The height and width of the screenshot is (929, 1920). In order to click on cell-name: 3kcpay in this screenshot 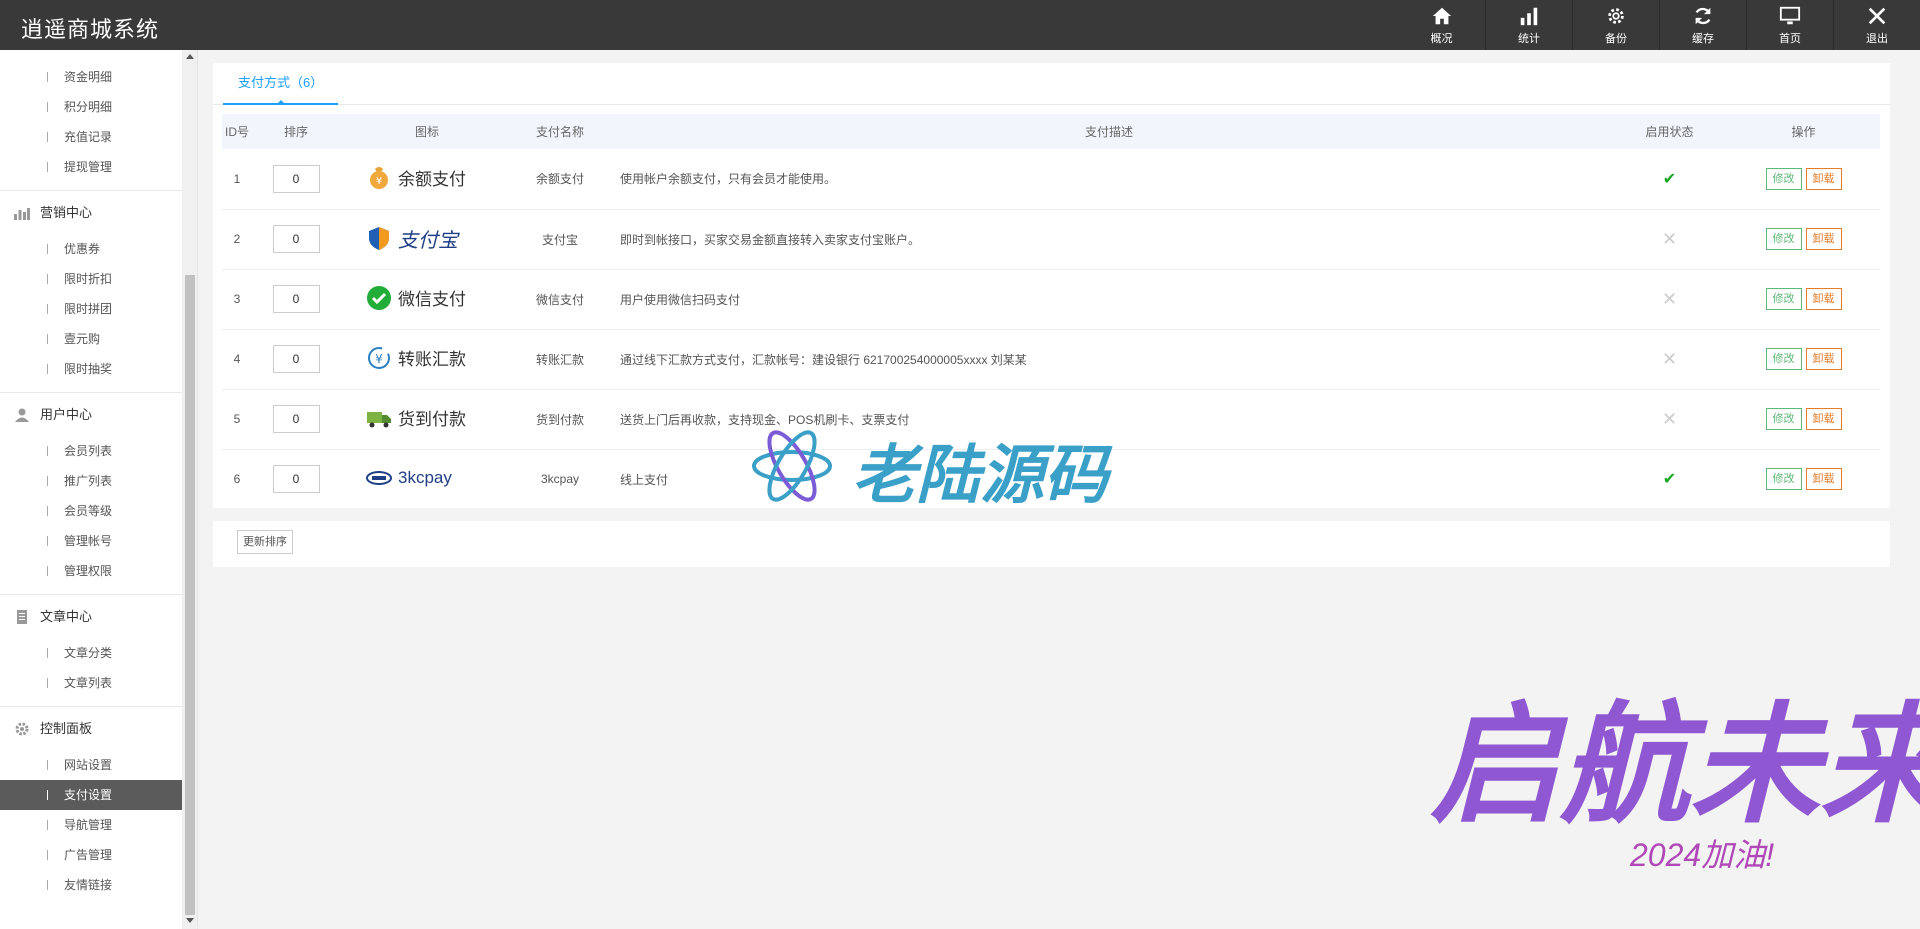, I will do `click(560, 479)`.